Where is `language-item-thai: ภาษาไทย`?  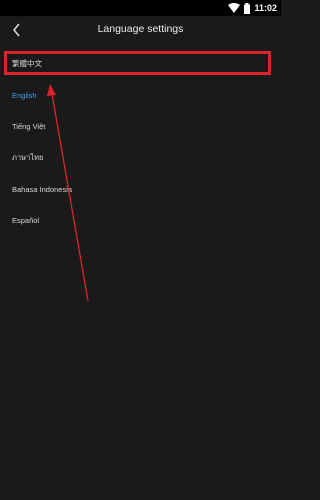 language-item-thai: ภาษาไทย is located at coordinates (140, 158).